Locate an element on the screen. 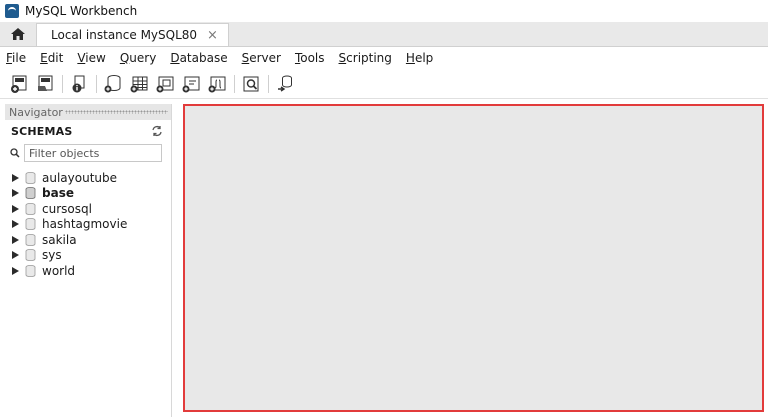  create-function-button is located at coordinates (217, 84).